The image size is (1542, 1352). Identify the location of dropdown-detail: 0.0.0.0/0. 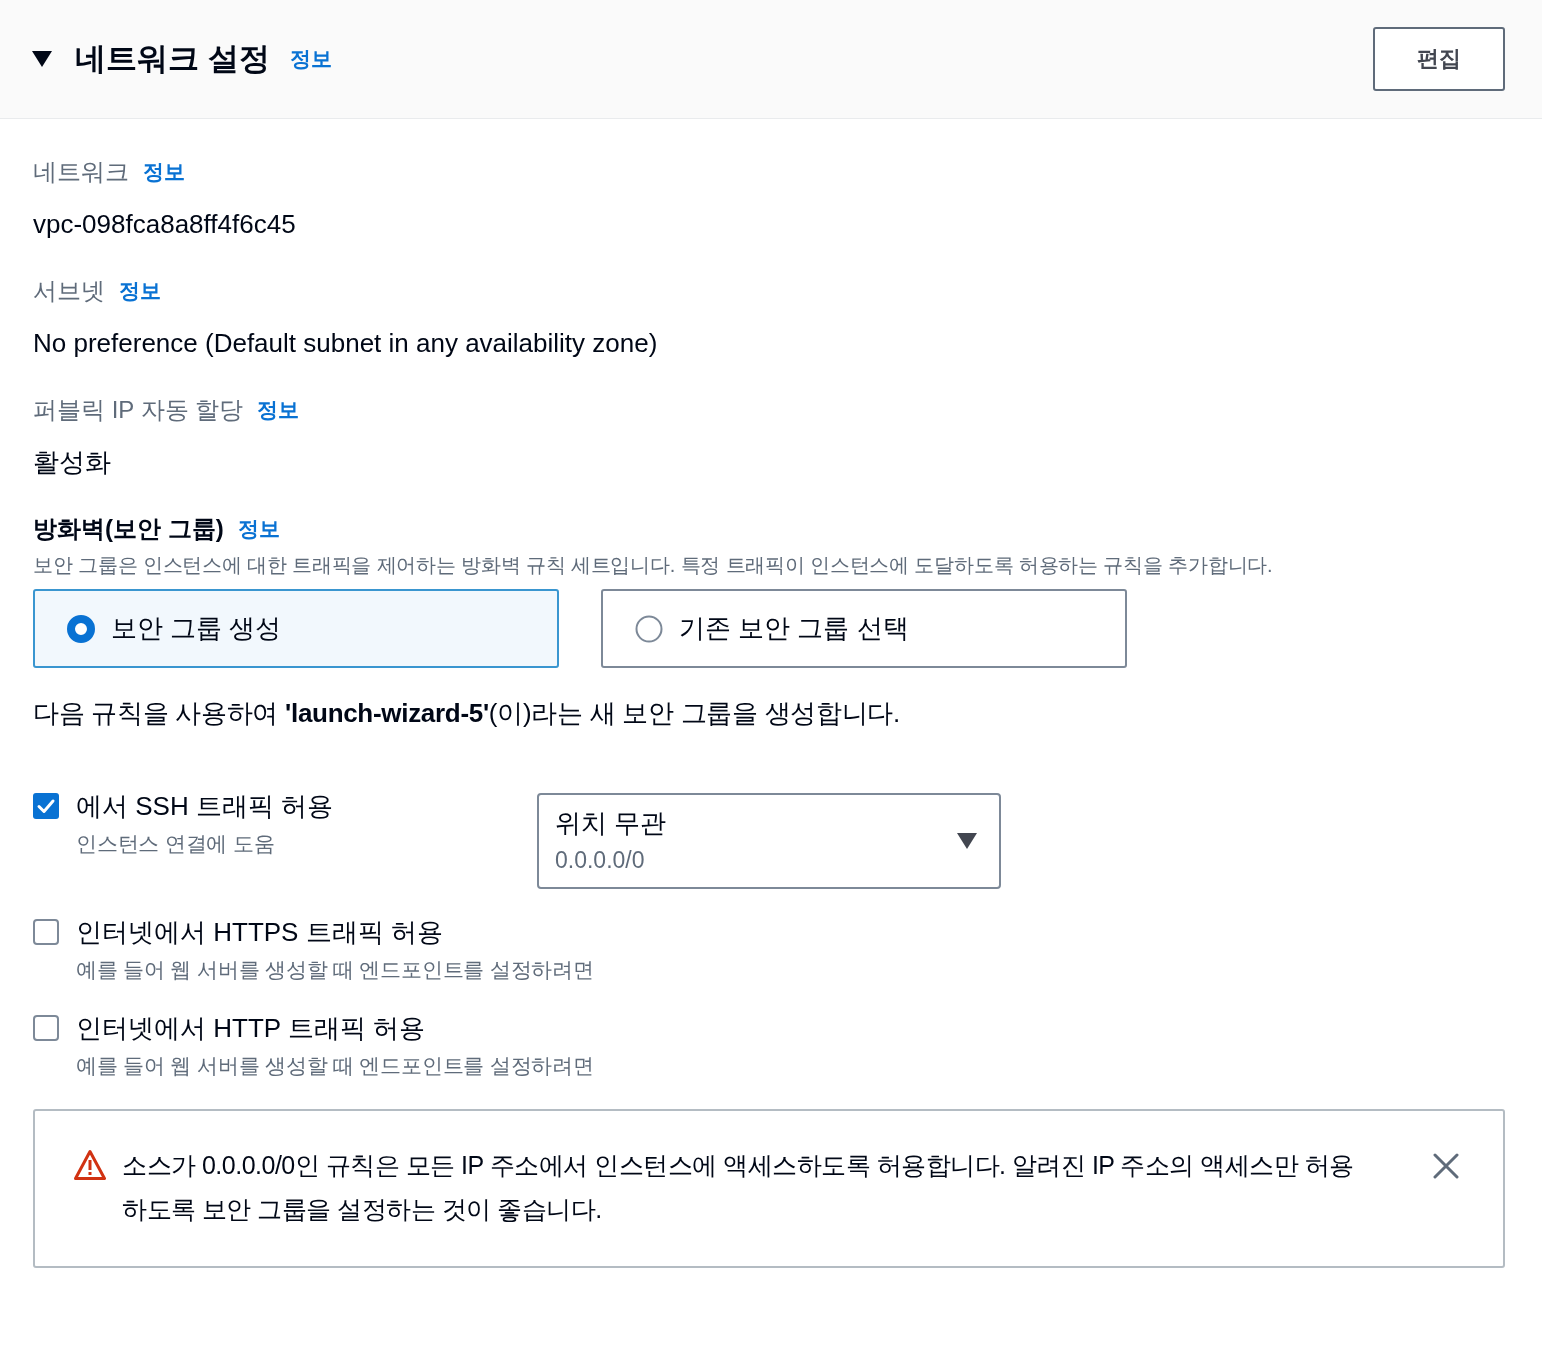
(600, 860).